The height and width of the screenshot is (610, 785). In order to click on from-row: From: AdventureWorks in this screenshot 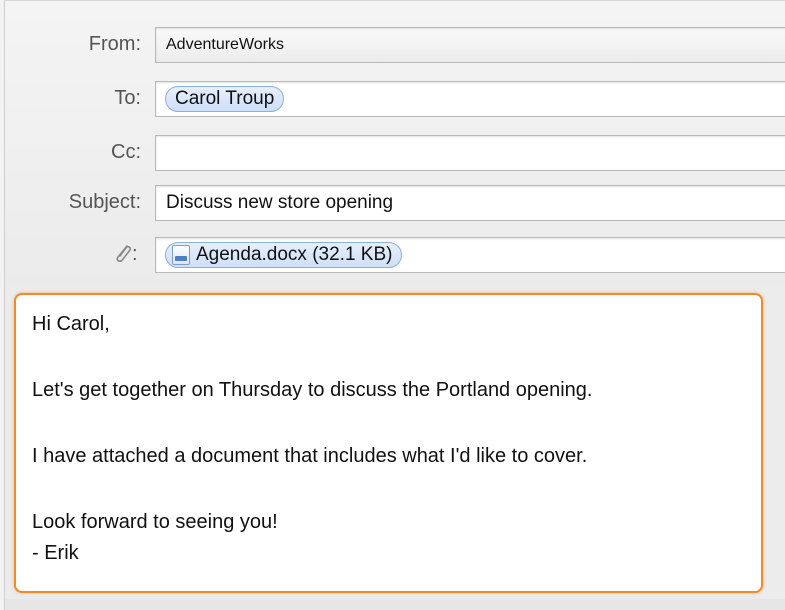, I will do `click(395, 44)`.